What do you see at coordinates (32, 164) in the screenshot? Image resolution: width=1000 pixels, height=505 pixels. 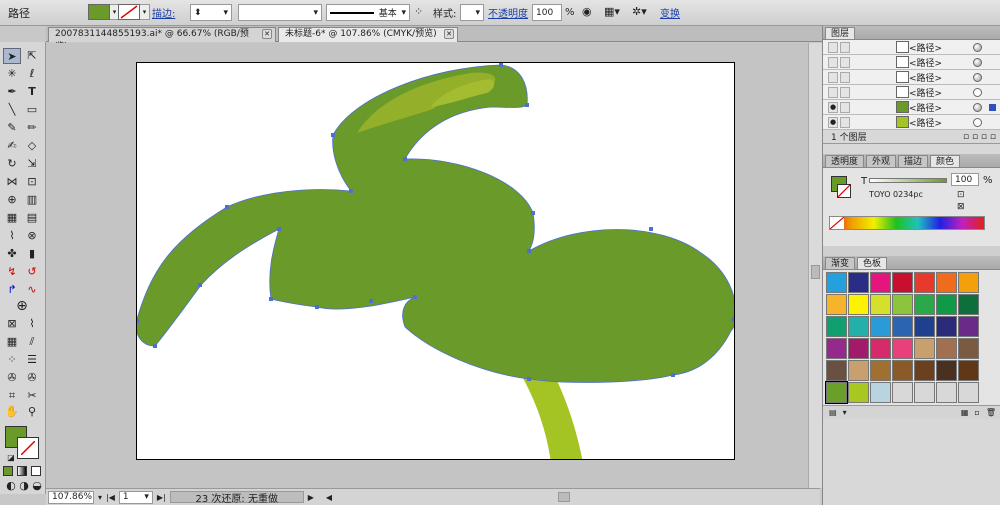 I see `scale-tool-icon: ⇲` at bounding box center [32, 164].